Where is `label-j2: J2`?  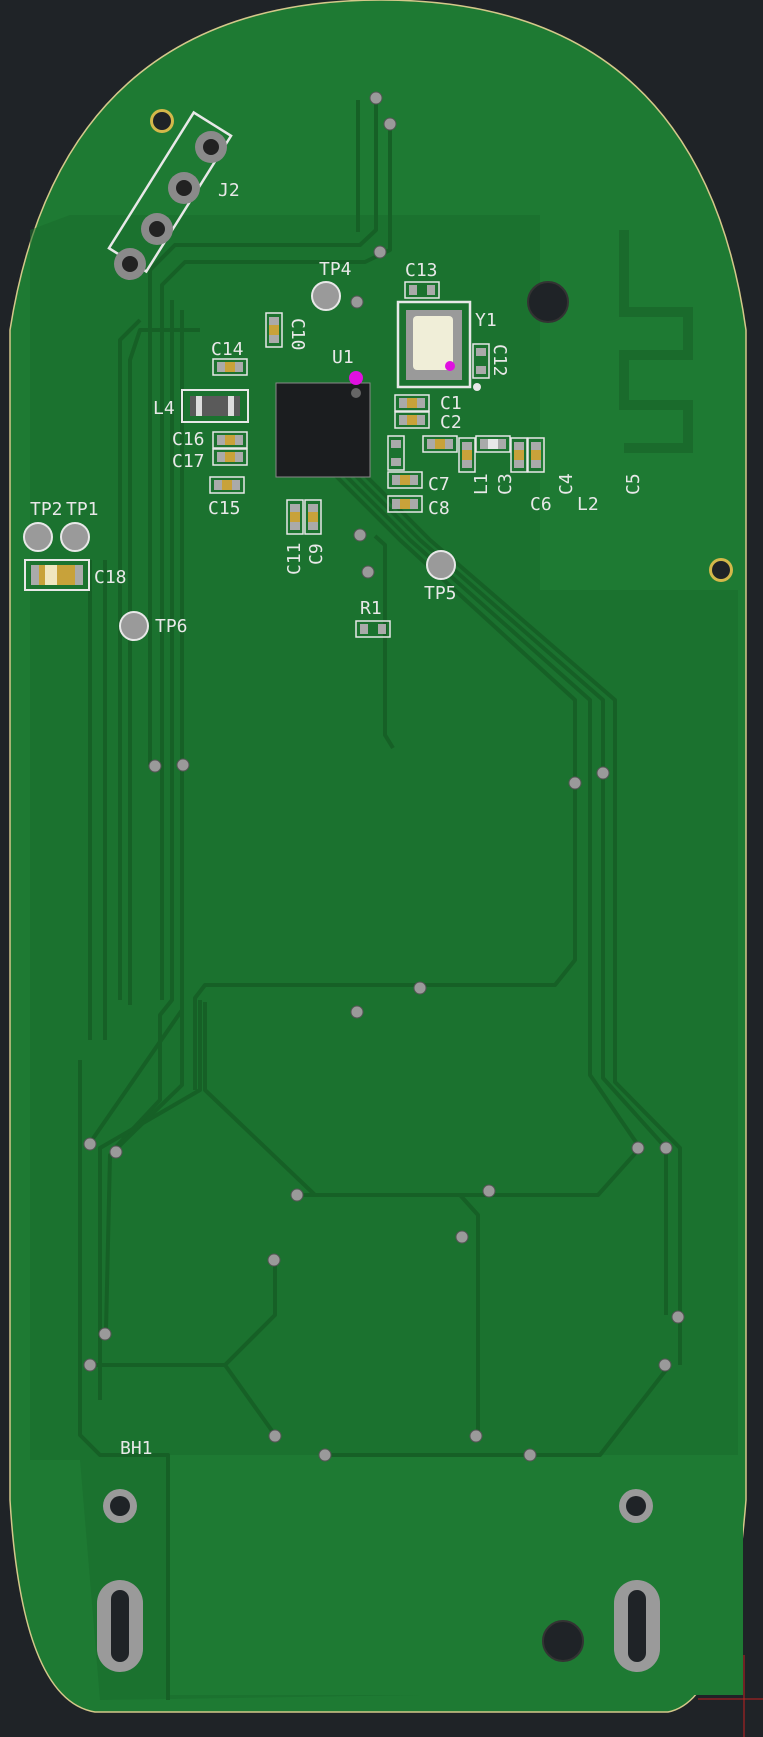
label-j2: J2 is located at coordinates (229, 190).